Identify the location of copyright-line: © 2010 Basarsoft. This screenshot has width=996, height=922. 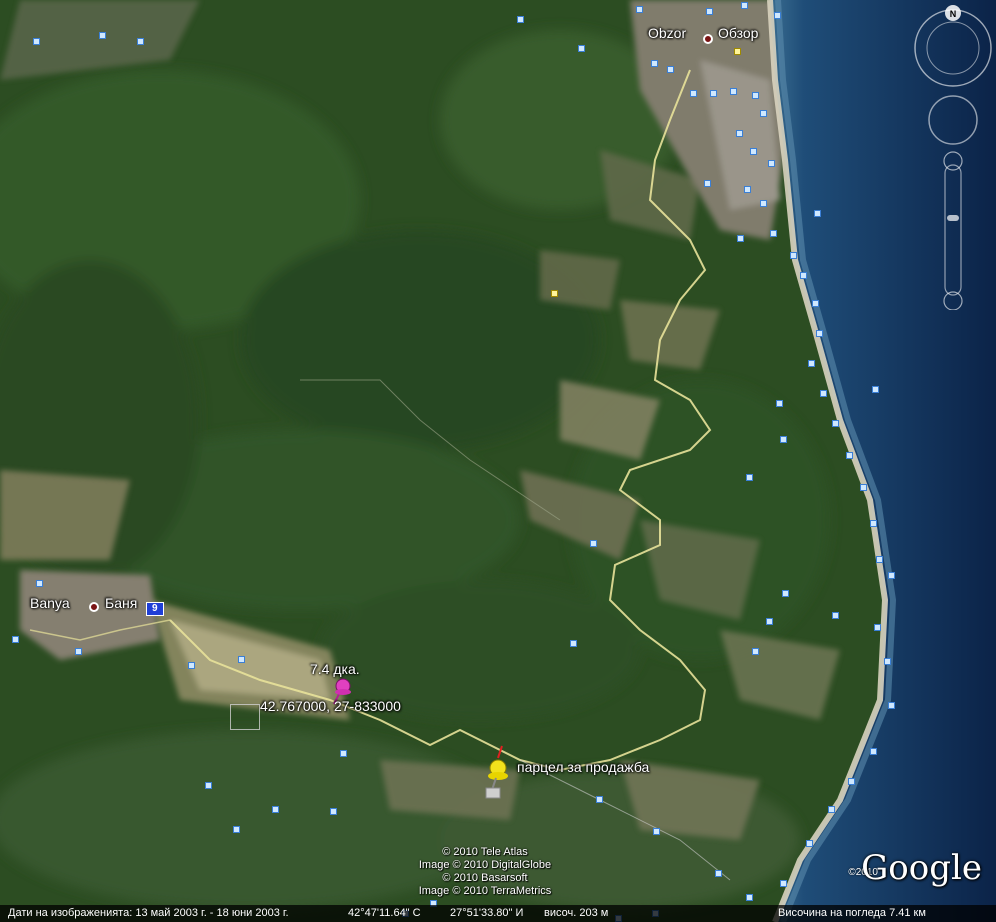
(485, 878).